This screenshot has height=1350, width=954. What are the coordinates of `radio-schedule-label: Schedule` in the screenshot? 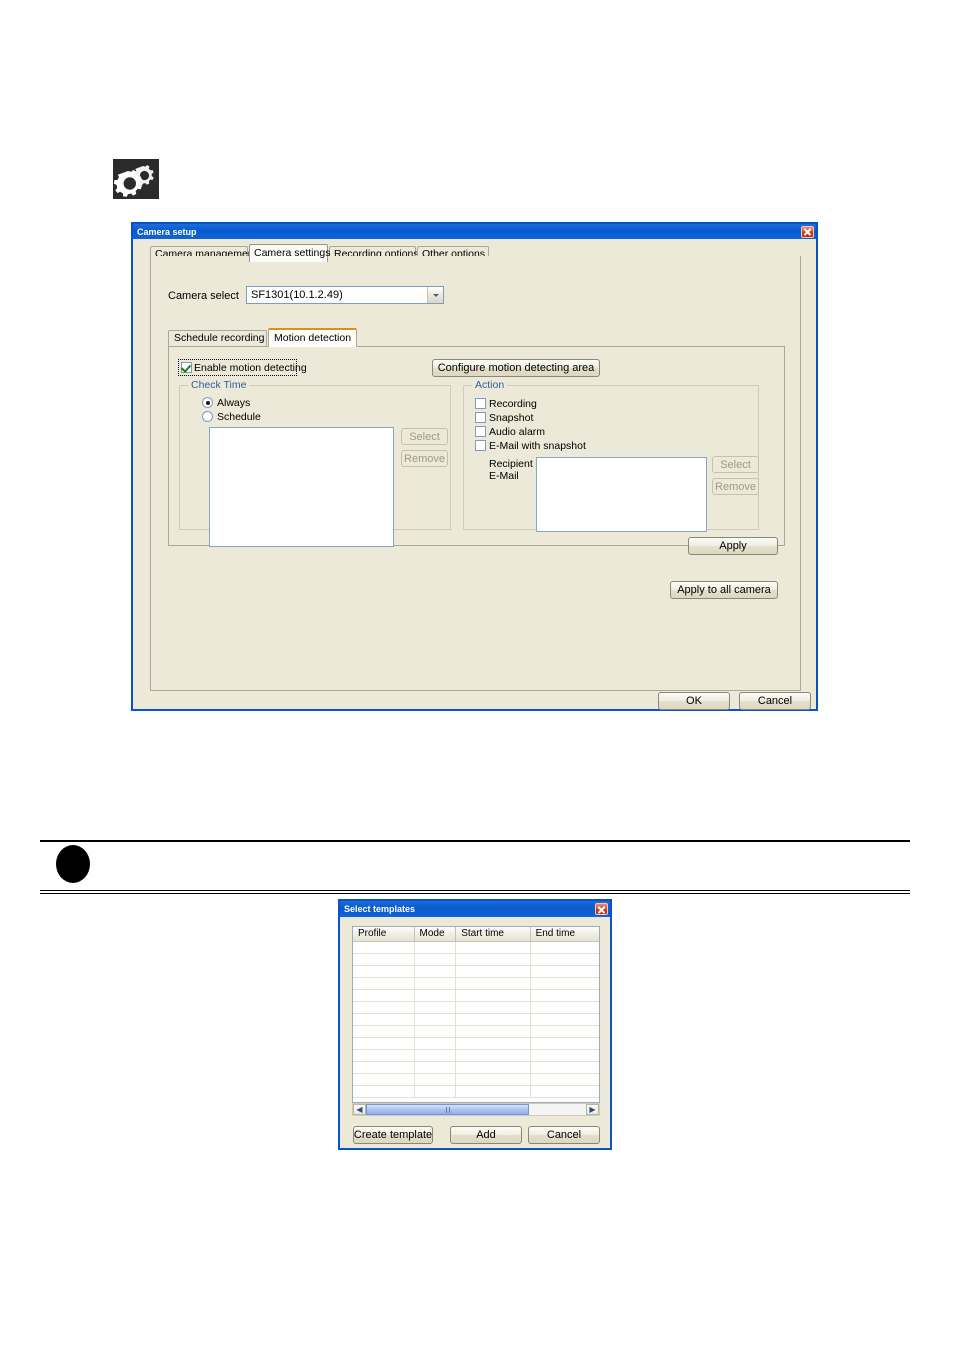 It's located at (239, 417).